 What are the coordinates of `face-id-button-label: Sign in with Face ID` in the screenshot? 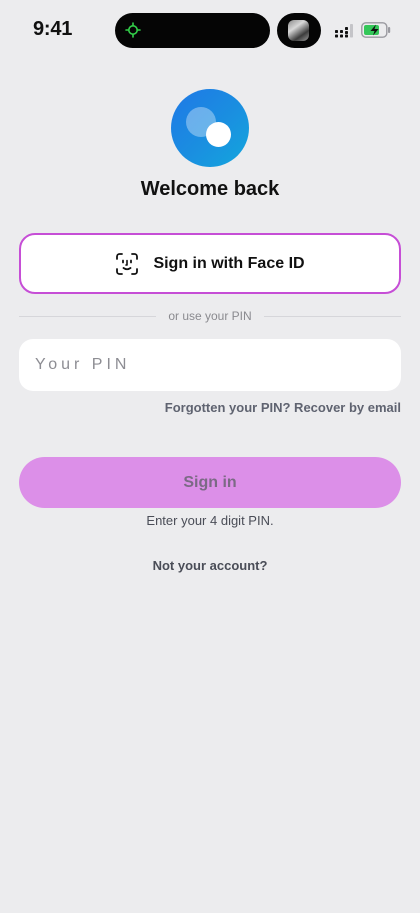 It's located at (229, 263).